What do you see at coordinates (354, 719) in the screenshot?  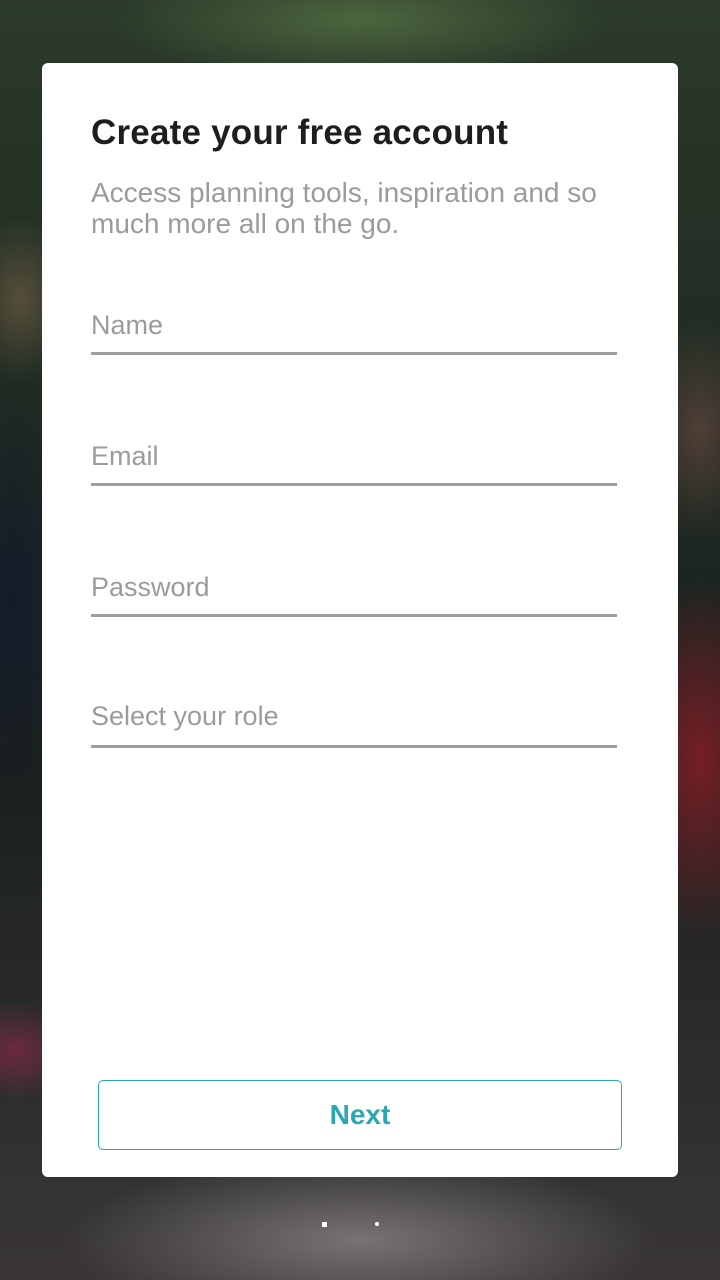 I see `role-select: Select your role` at bounding box center [354, 719].